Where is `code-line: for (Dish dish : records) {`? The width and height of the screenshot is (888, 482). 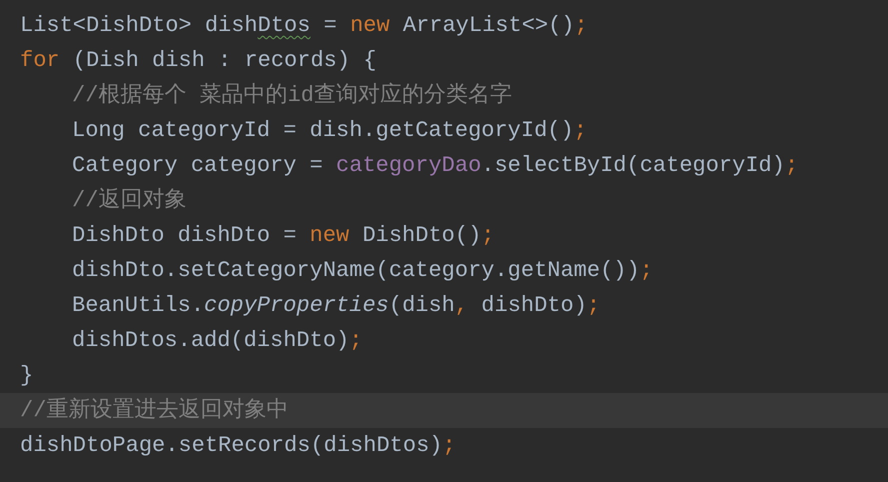 code-line: for (Dish dish : records) { is located at coordinates (198, 61).